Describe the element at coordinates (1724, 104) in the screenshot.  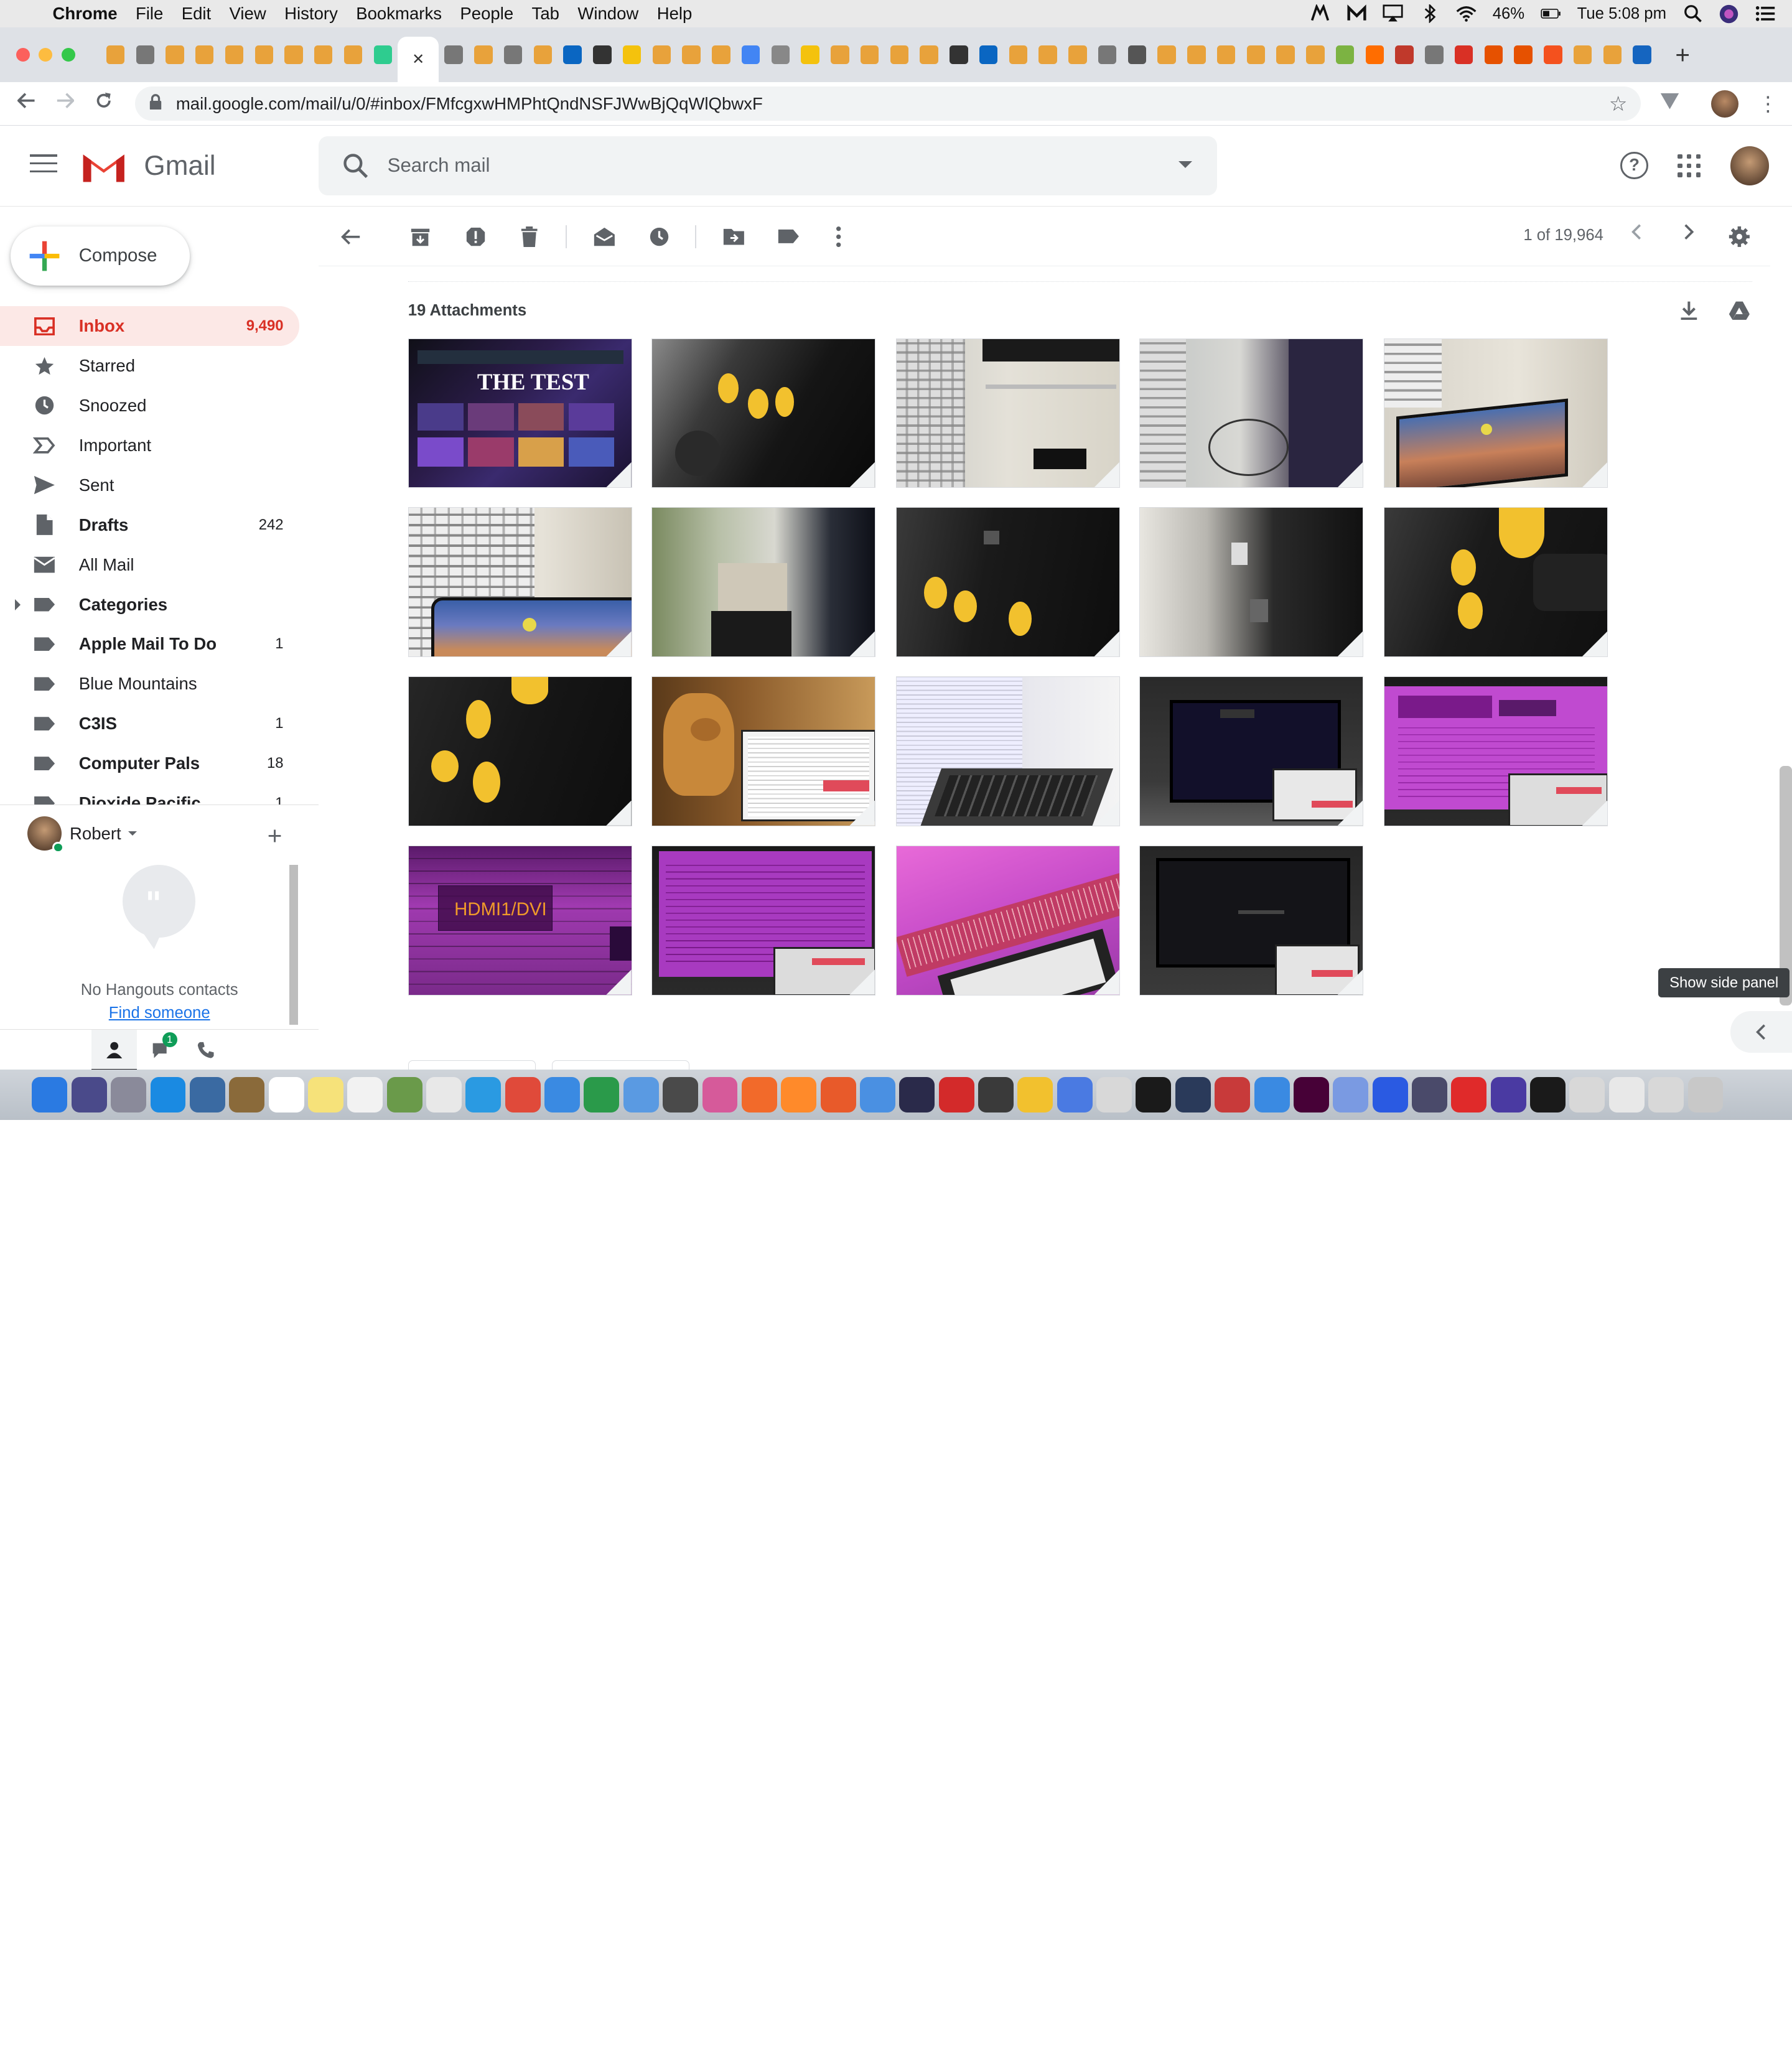
I see `profile-avatar` at that location.